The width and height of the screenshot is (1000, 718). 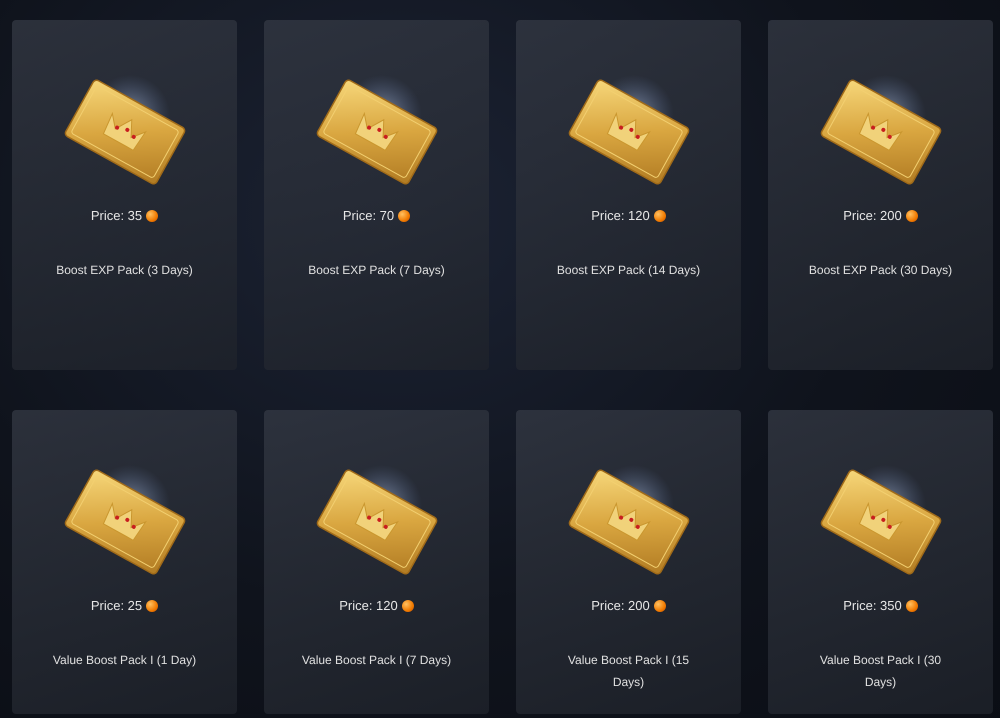 I want to click on item-card: Price: 200 Boost EXP Pack (30 Days), so click(x=880, y=195).